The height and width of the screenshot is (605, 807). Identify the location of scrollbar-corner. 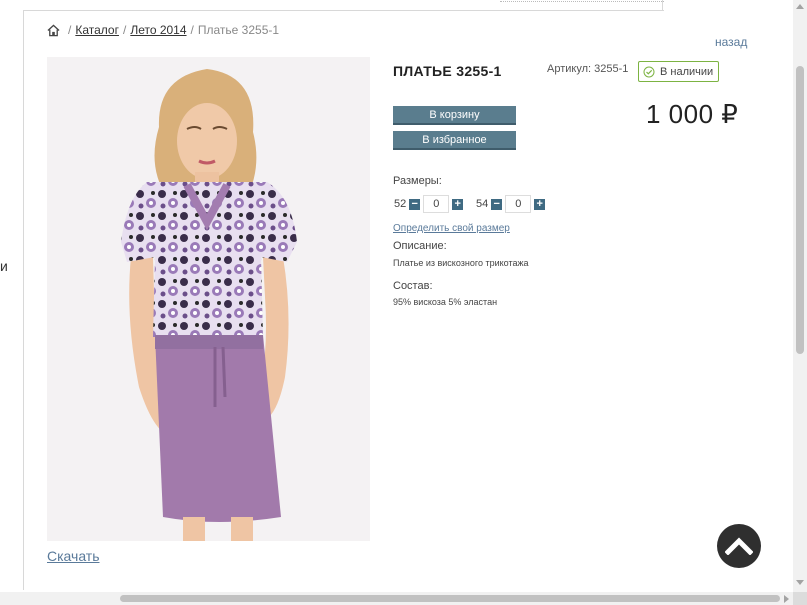
(800, 598).